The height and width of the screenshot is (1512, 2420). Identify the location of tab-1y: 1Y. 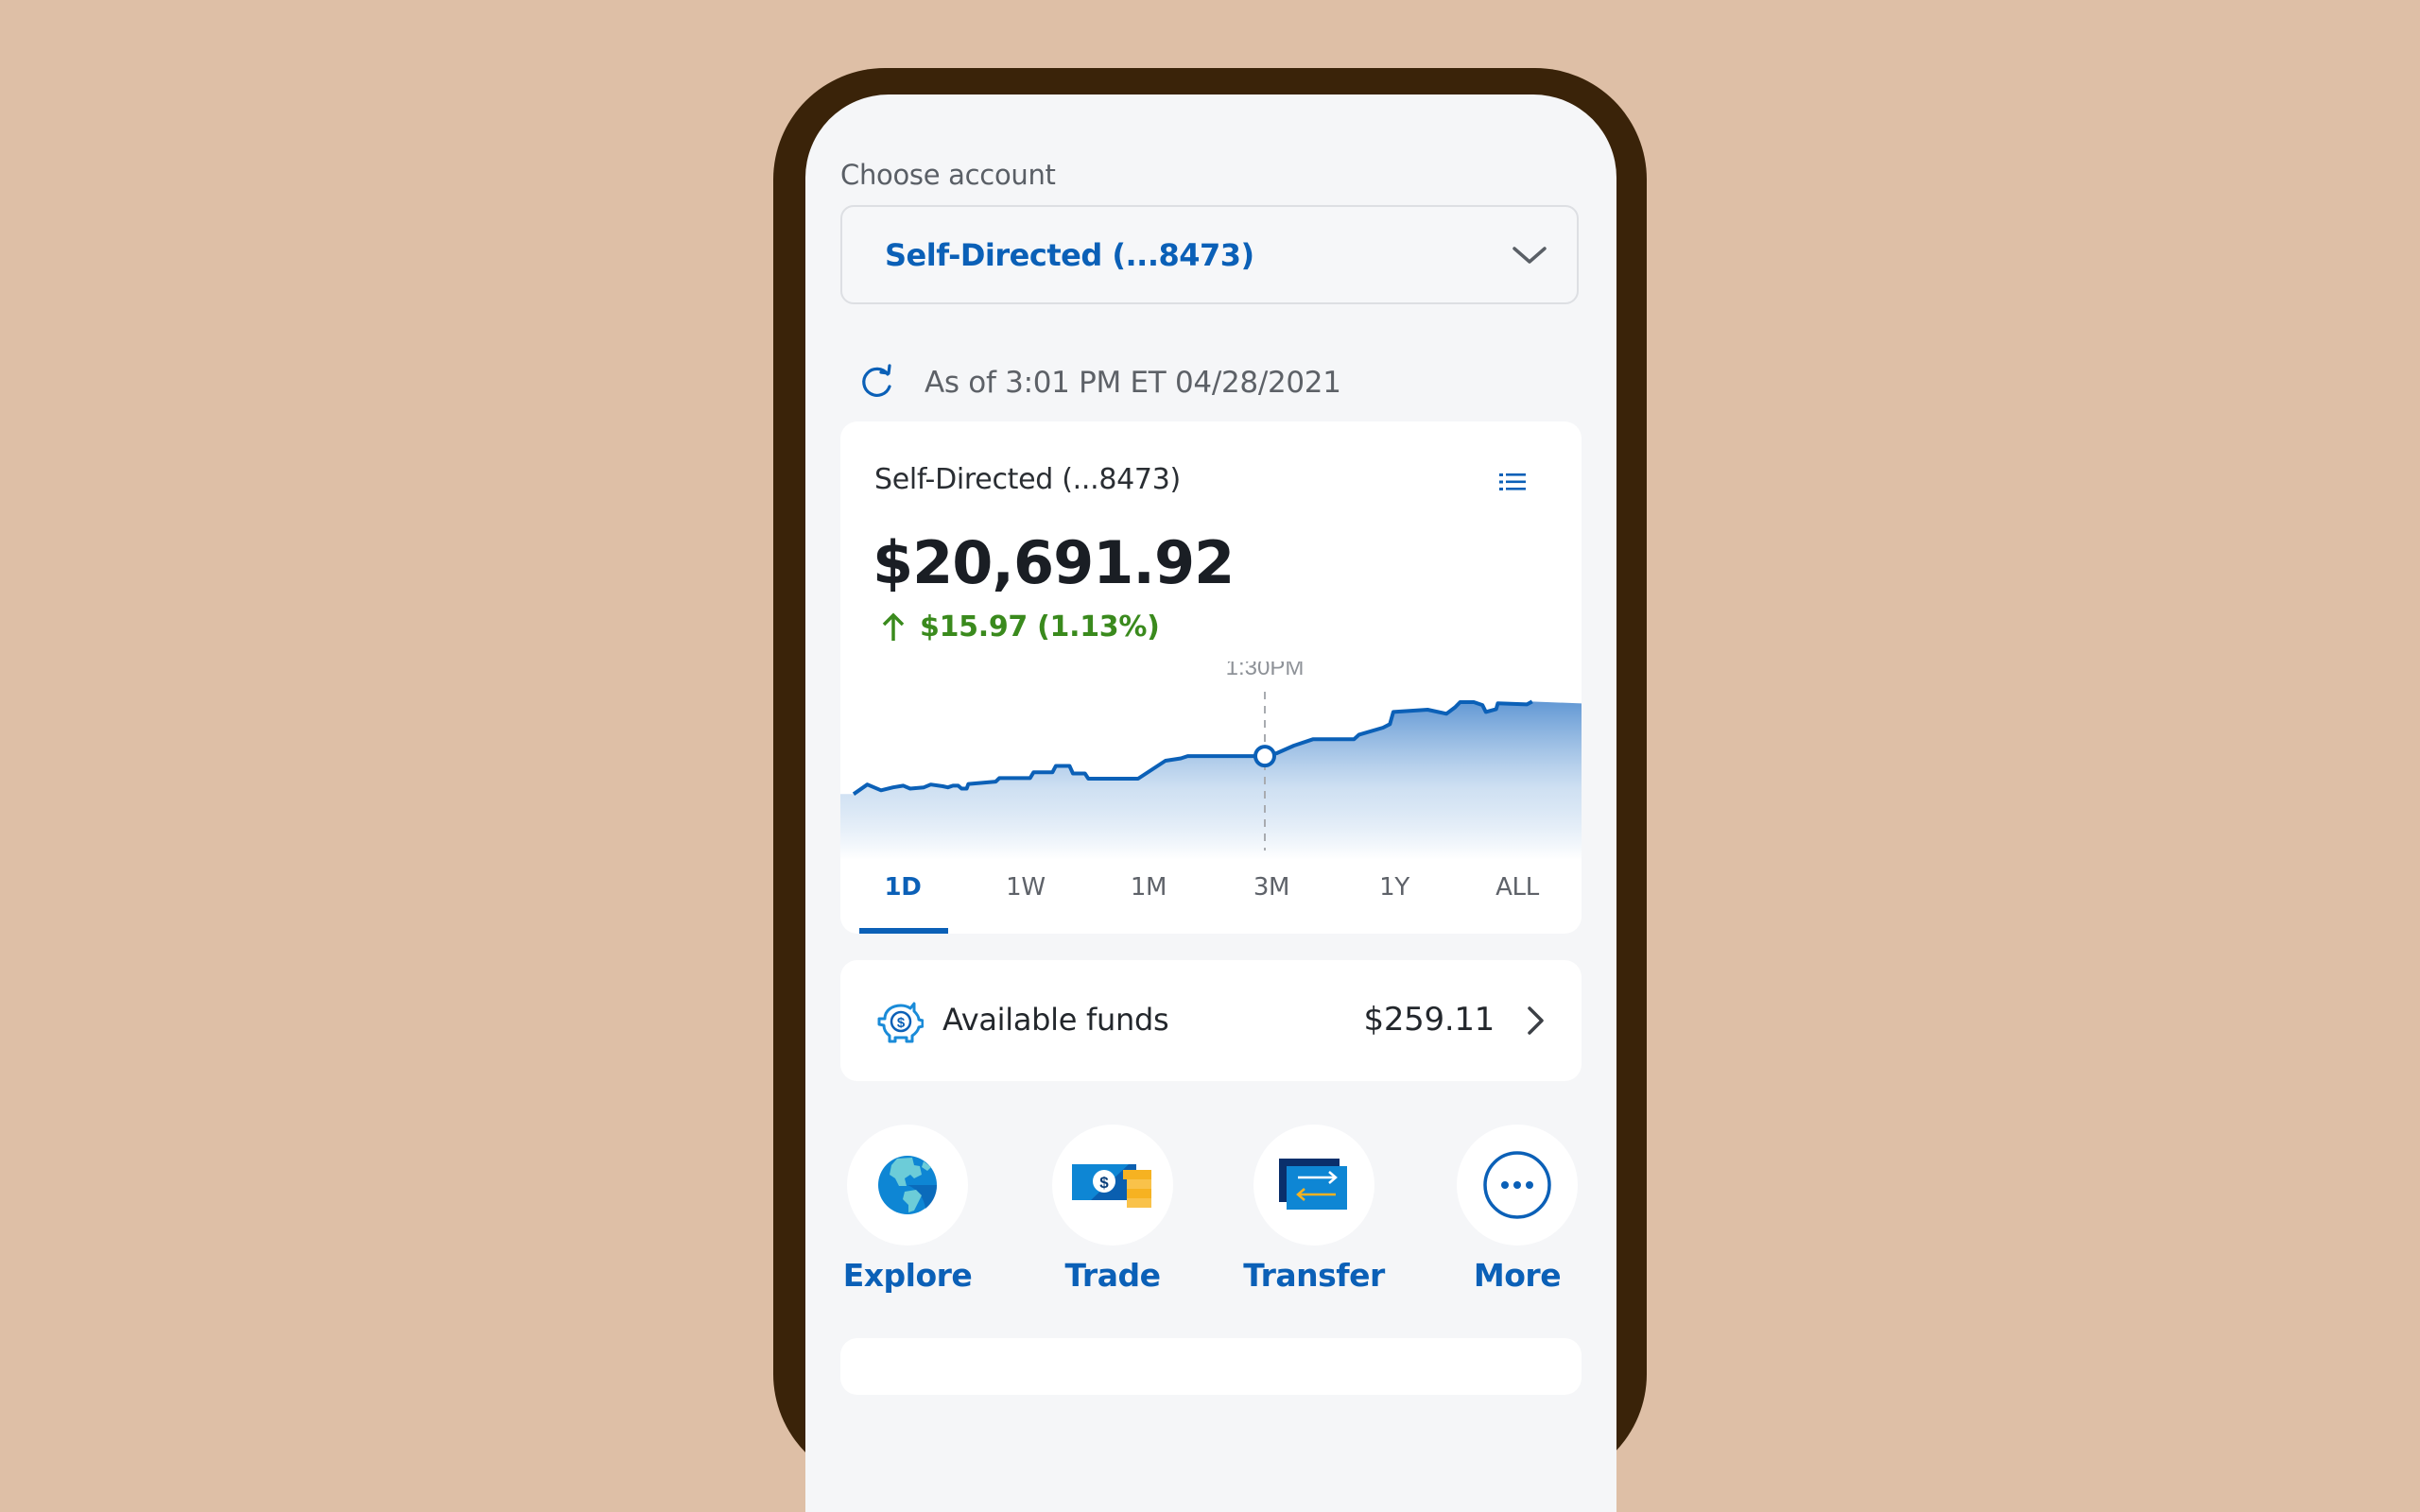
(1394, 887).